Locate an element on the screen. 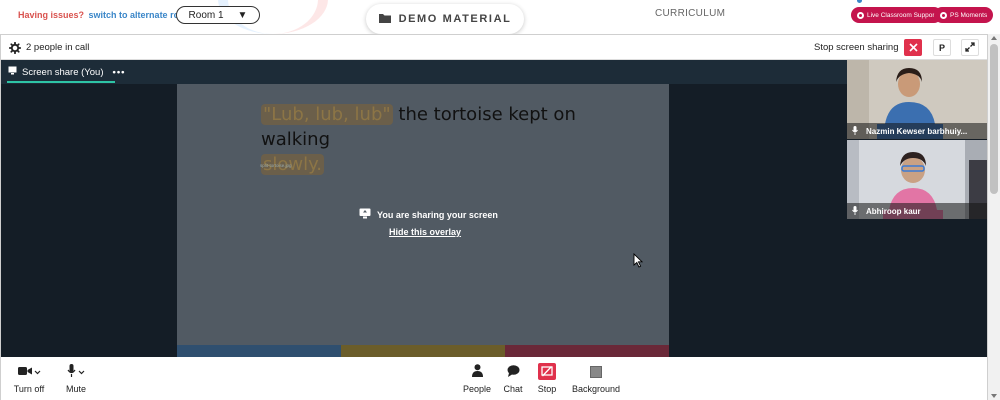 The width and height of the screenshot is (1000, 400). stop-sharing-button is located at coordinates (913, 47).